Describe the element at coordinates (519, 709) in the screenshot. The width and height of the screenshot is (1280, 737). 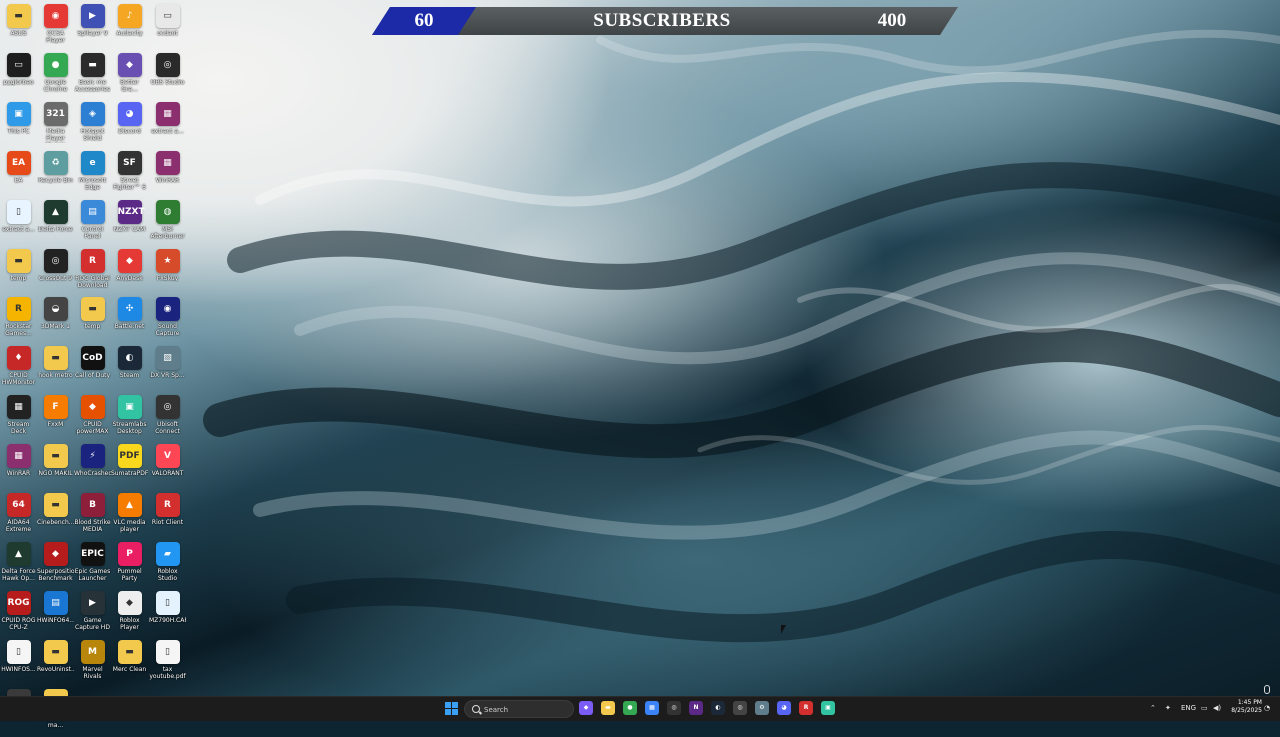
I see `taskbar-search-box: Search` at that location.